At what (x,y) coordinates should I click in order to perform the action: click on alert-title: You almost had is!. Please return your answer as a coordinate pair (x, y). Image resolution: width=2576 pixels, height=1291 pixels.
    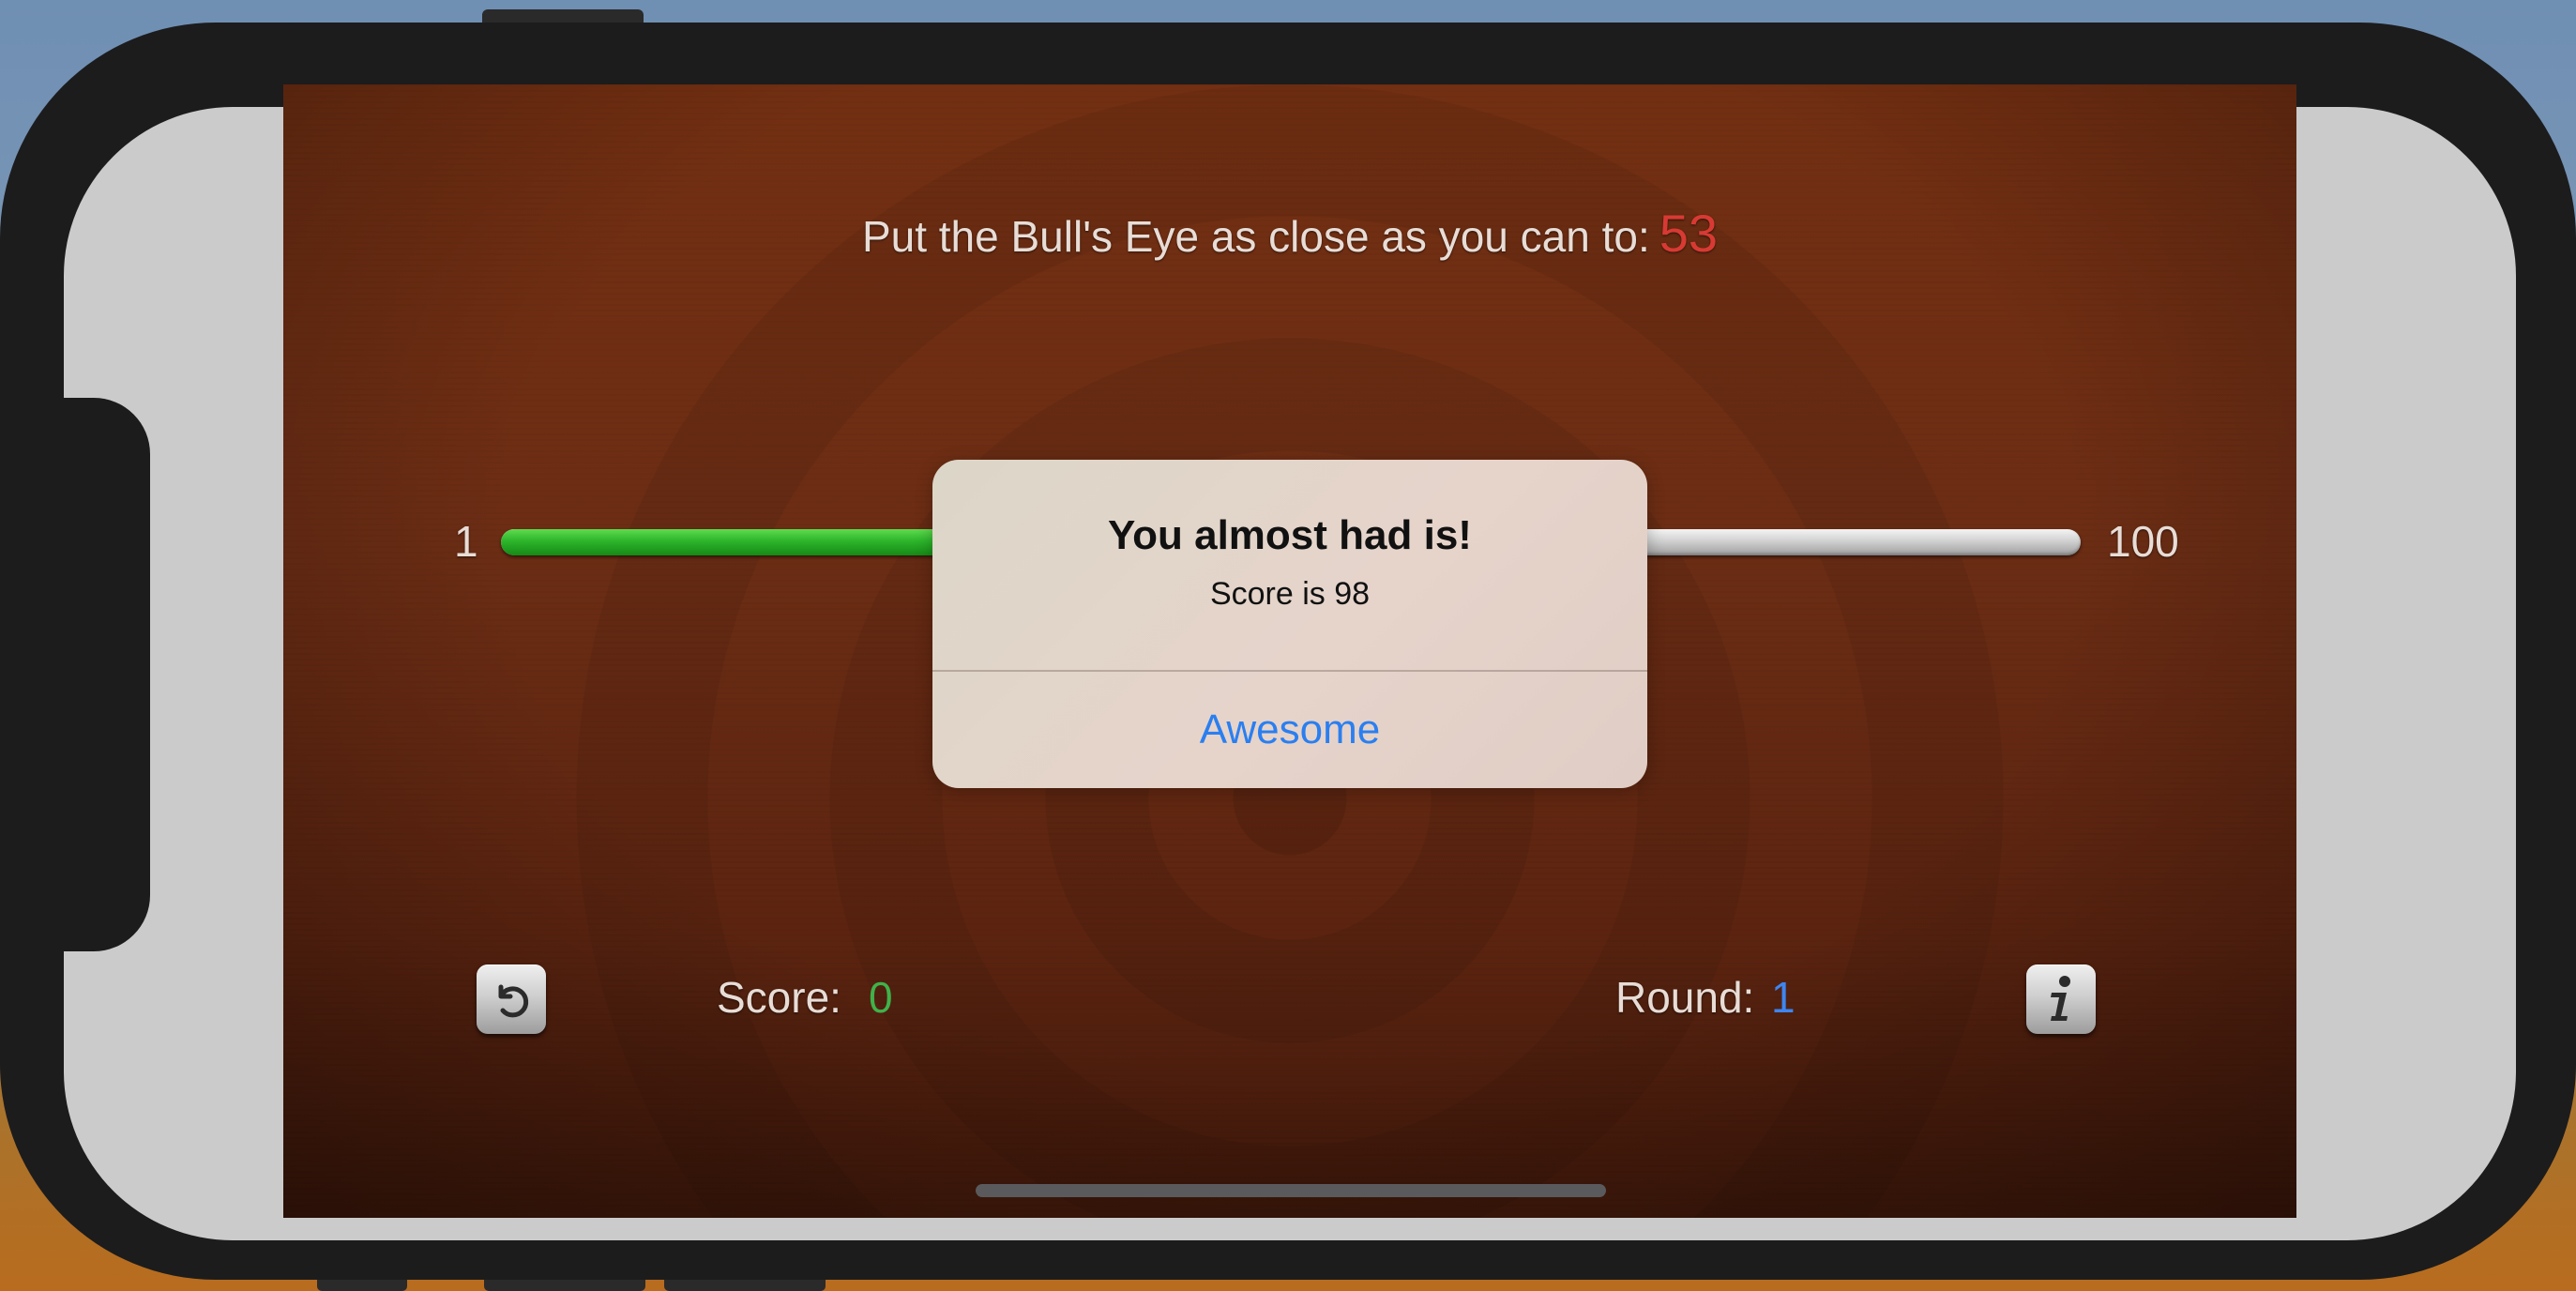
    Looking at the image, I should click on (1290, 535).